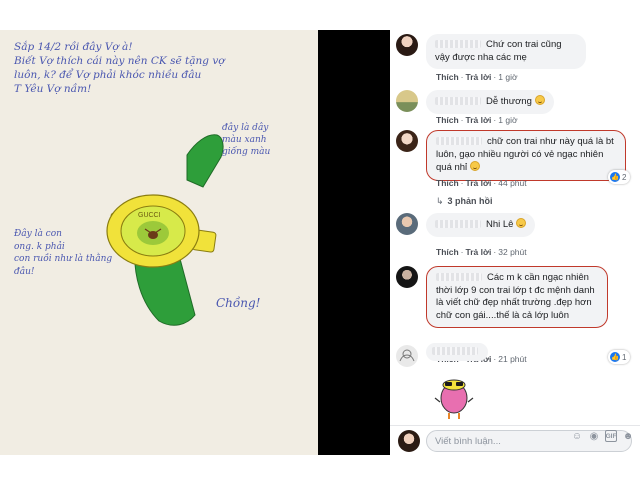 This screenshot has width=640, height=485. Describe the element at coordinates (509, 101) in the screenshot. I see `comment-text: Dễ thương` at that location.